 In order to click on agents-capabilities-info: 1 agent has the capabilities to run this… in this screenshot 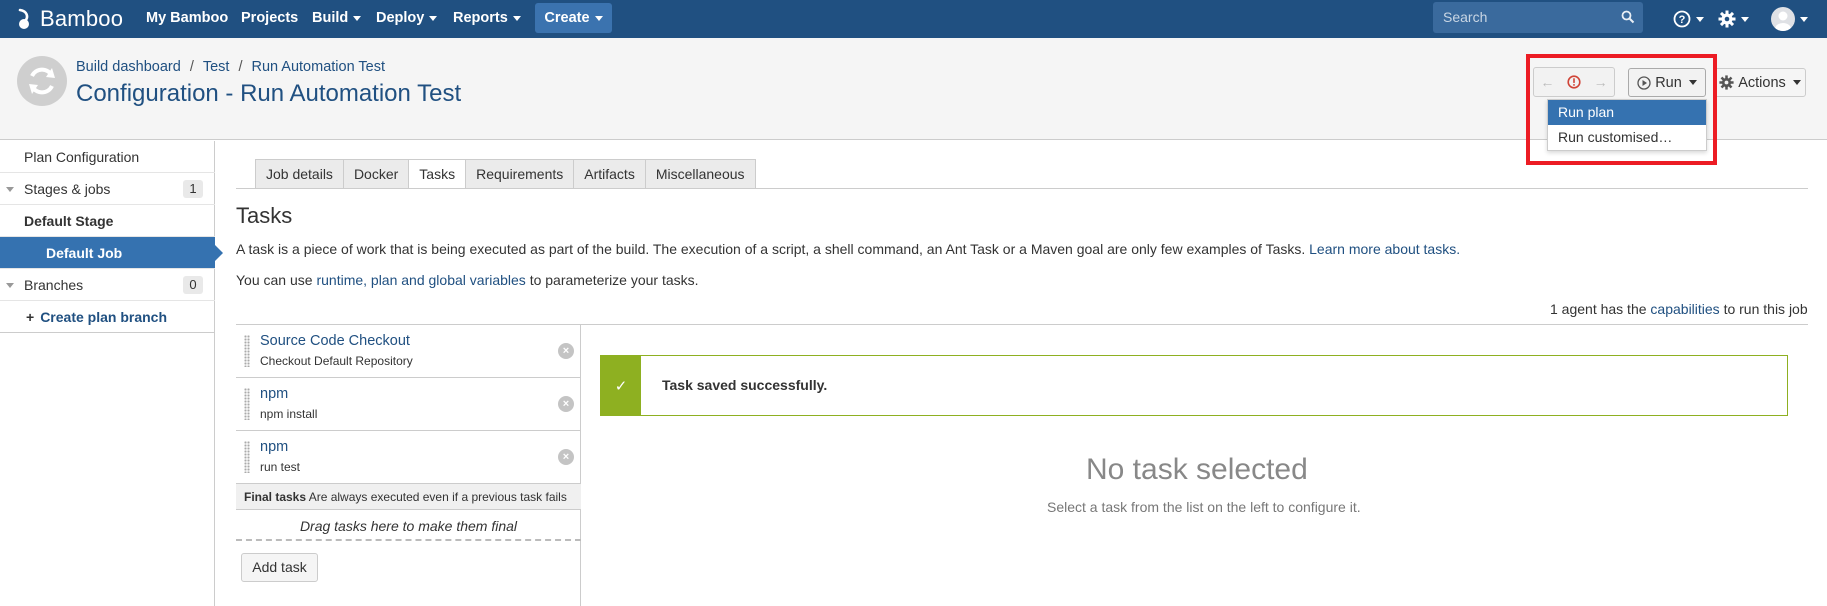, I will do `click(1679, 309)`.